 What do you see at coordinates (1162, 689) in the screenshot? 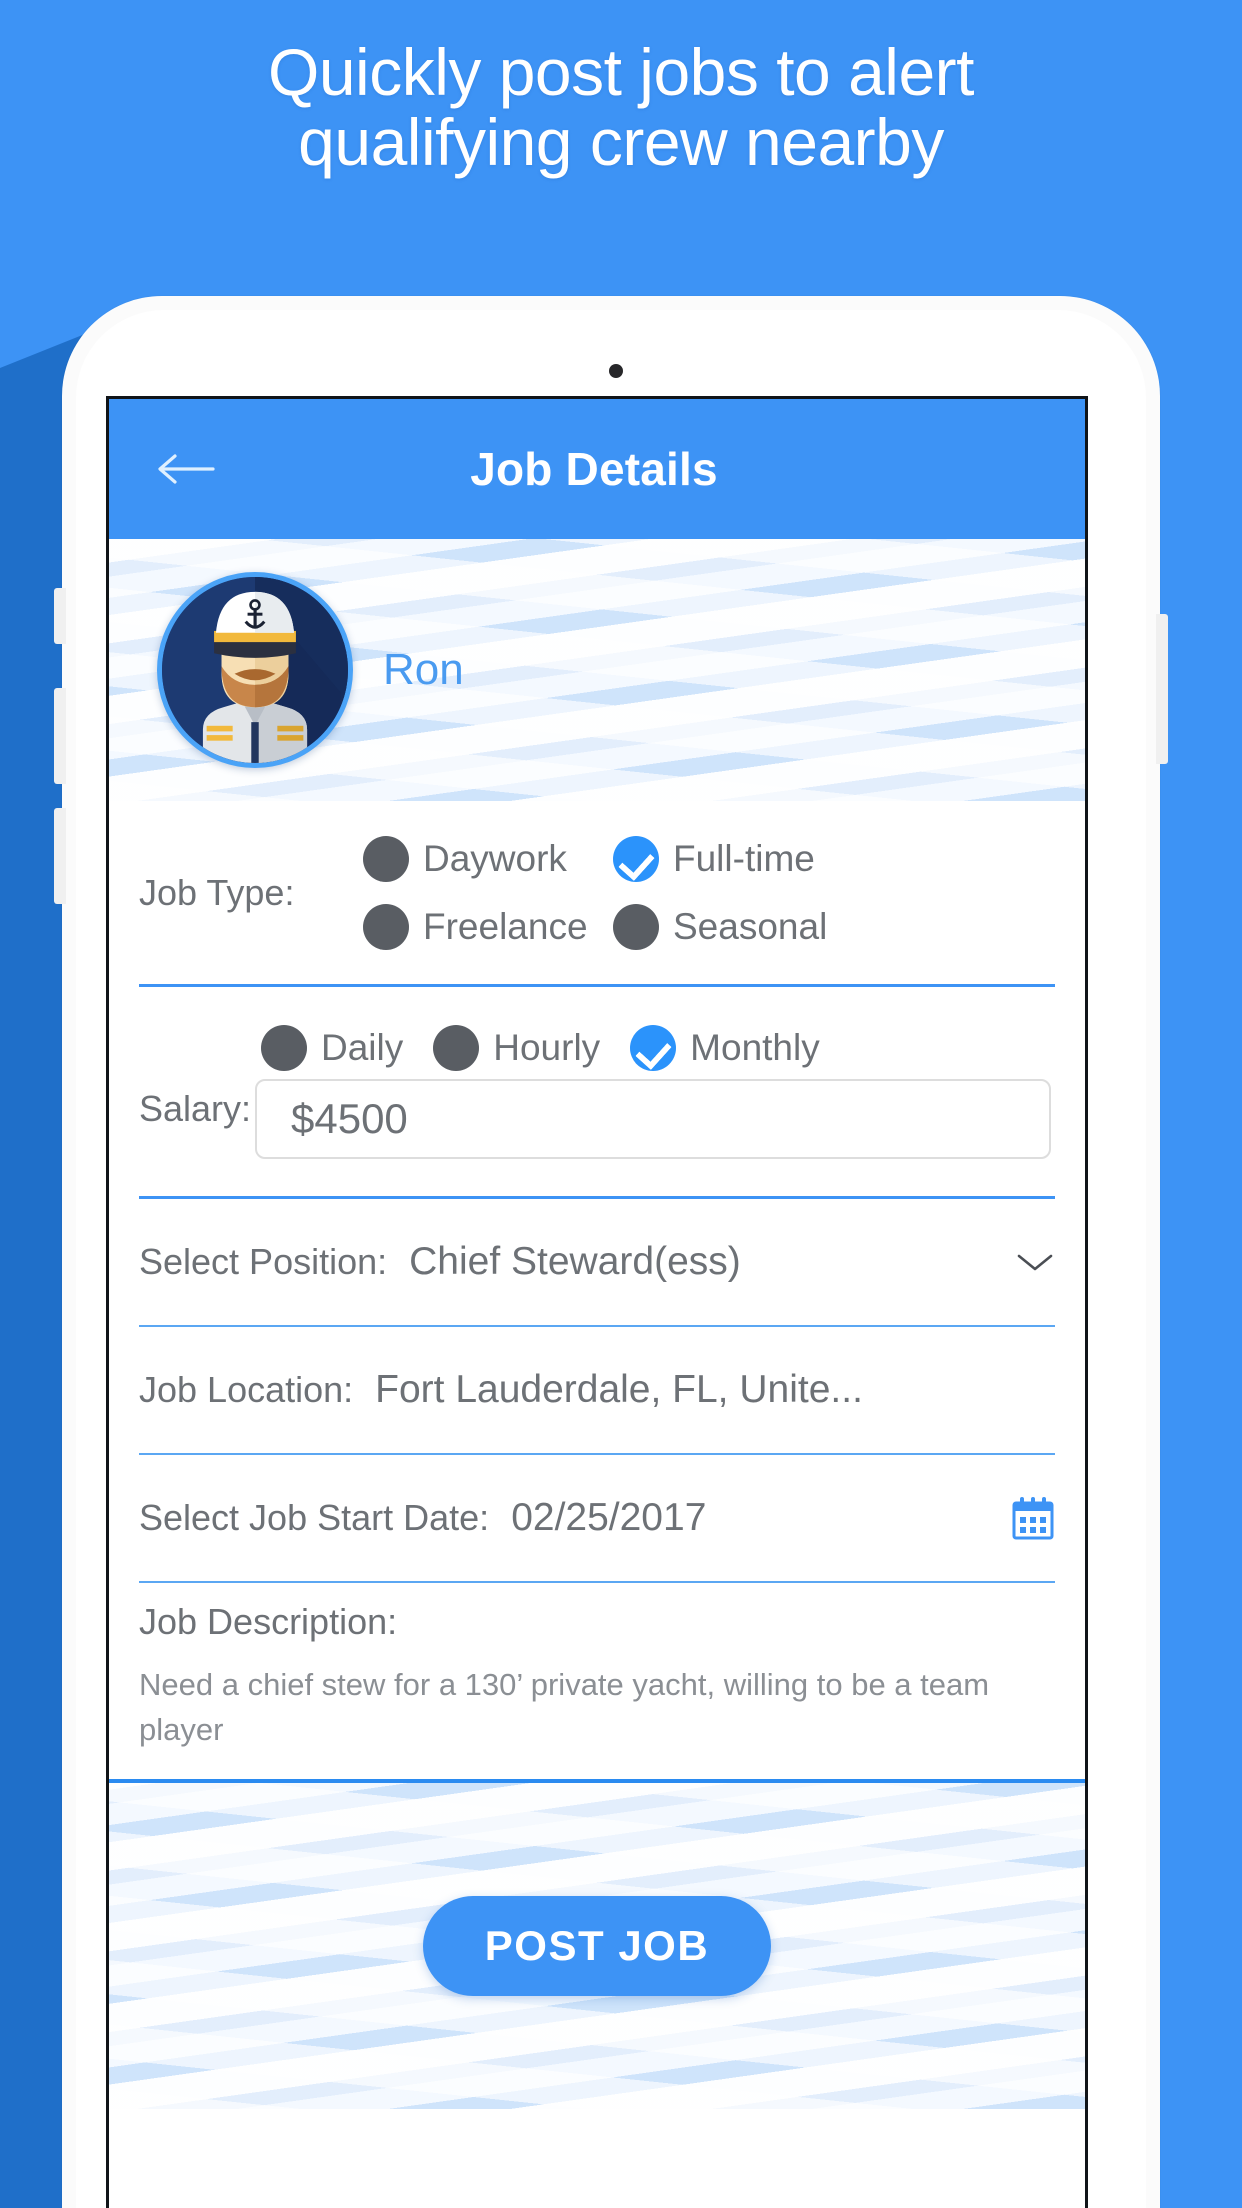
I see `power-button` at bounding box center [1162, 689].